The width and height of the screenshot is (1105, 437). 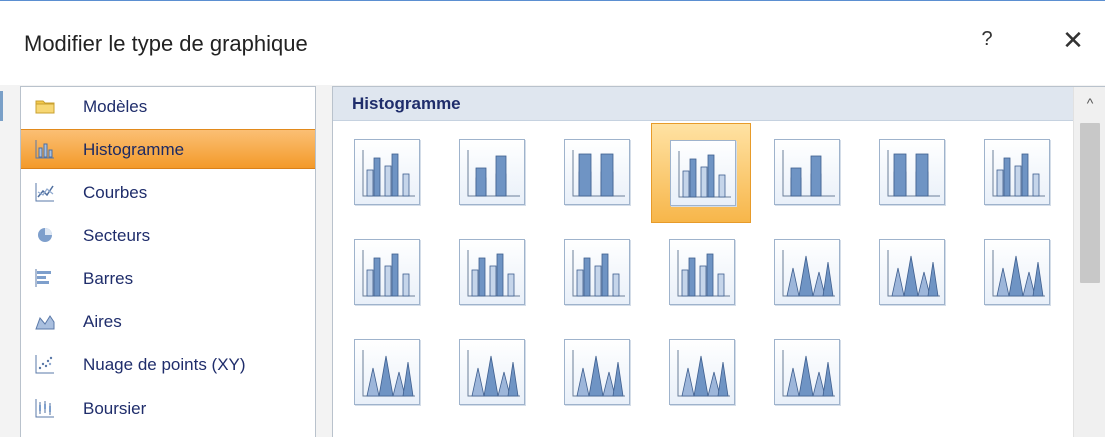 I want to click on area-chart-icon, so click(x=45, y=321).